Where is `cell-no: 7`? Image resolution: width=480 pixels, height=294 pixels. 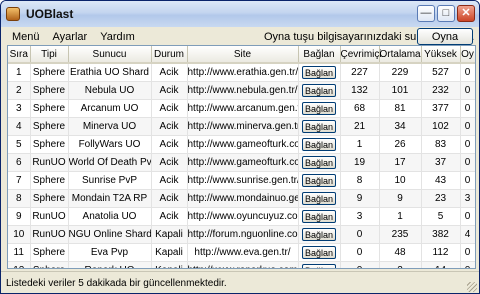 cell-no: 7 is located at coordinates (19, 180).